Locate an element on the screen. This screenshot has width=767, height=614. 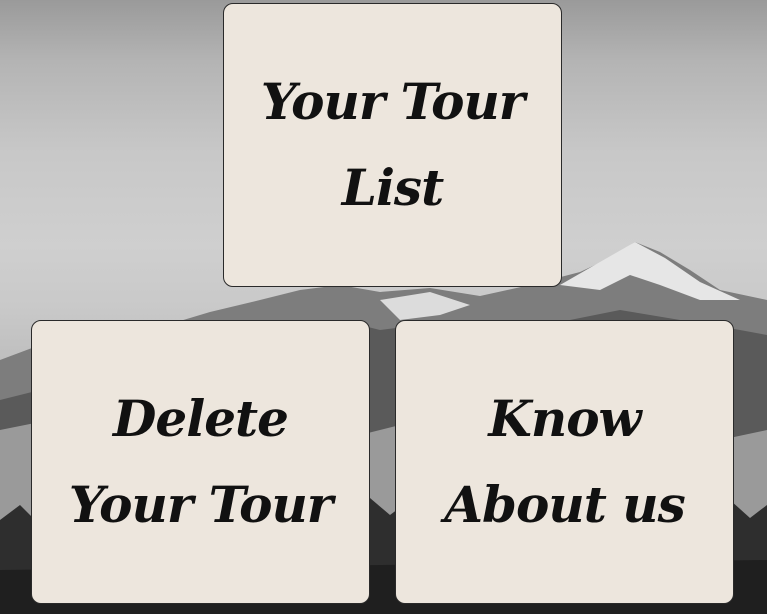
delete-your-tour-line1: Delete is located at coordinates (201, 418).